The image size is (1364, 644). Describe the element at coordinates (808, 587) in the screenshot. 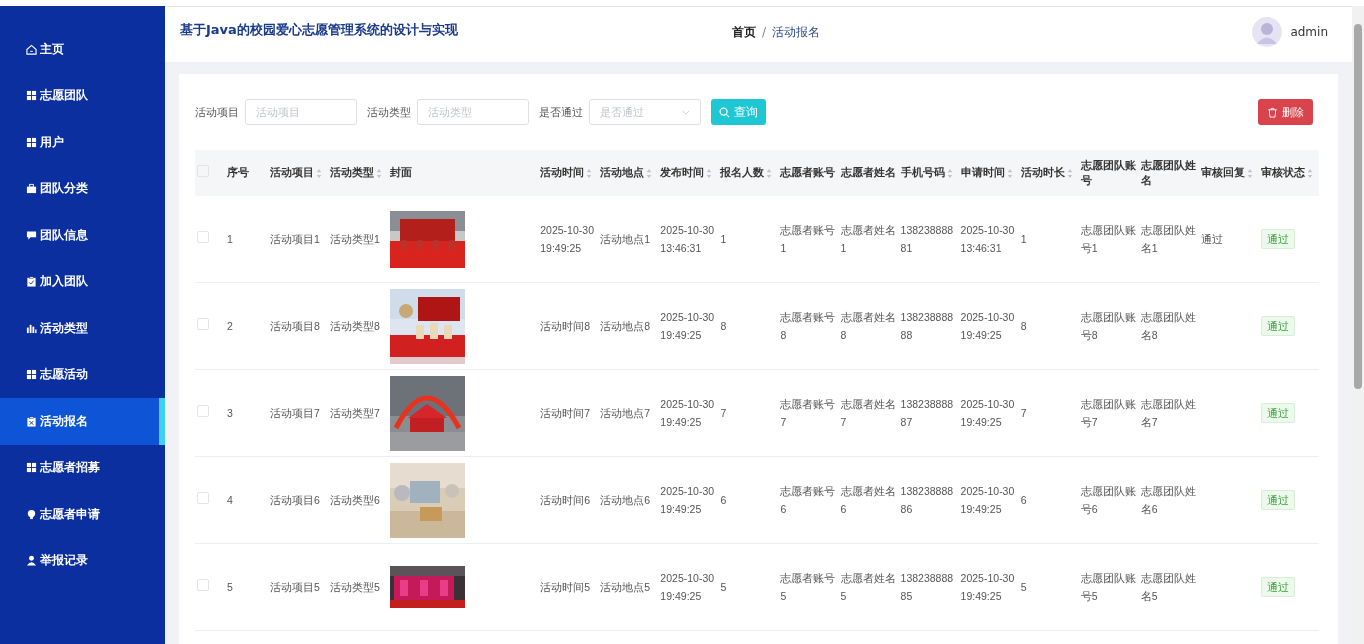

I see `table-cell: 志愿者账号5` at that location.